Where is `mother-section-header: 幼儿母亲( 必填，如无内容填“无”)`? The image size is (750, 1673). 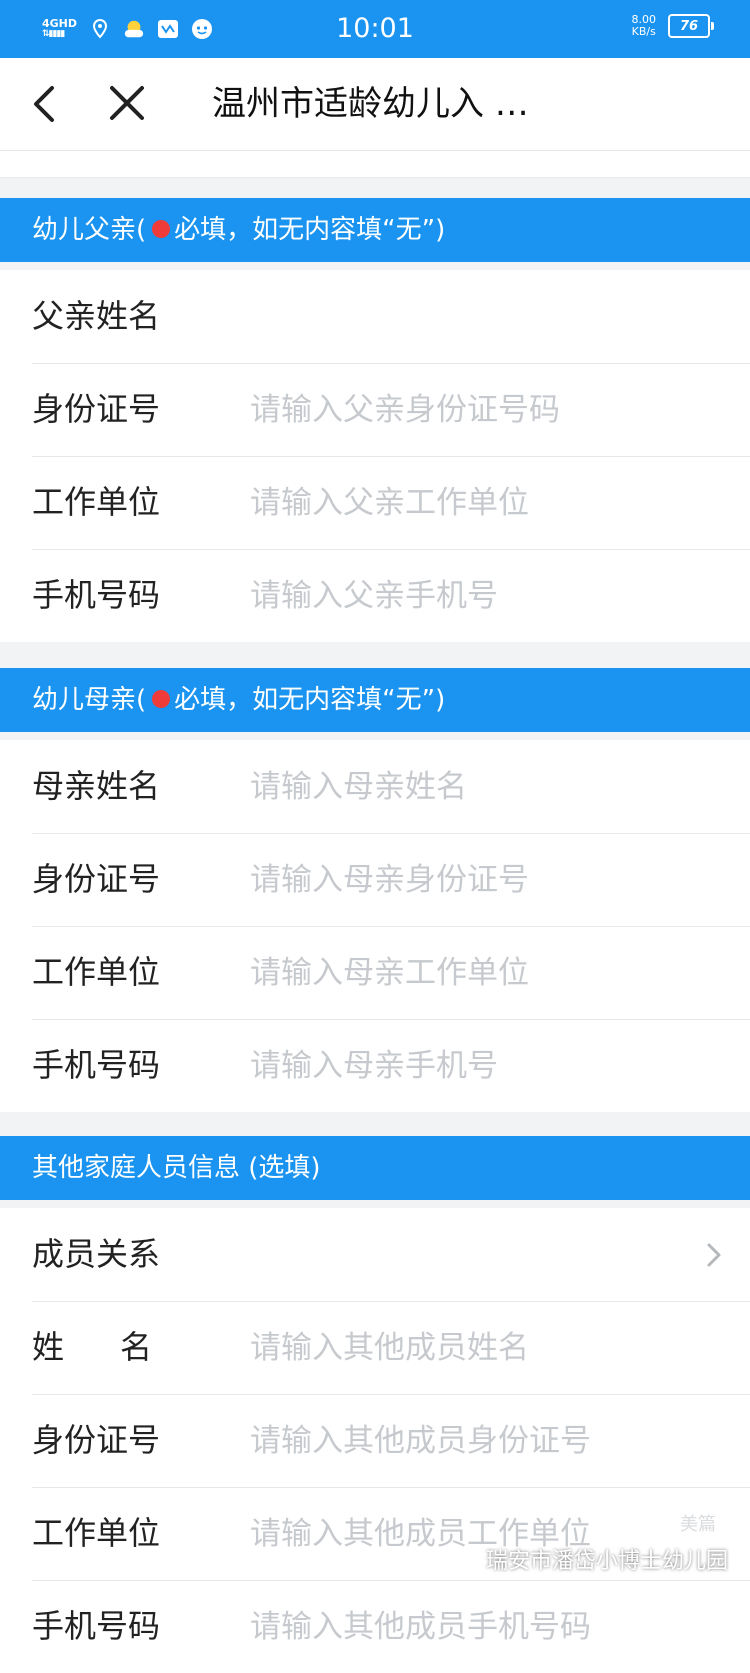
mother-section-header: 幼儿母亲( 必填，如无内容填“无”) is located at coordinates (375, 700).